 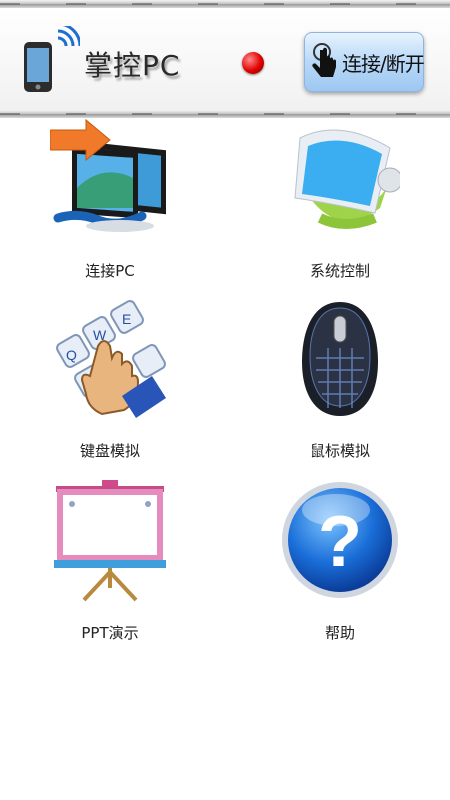 What do you see at coordinates (108, 175) in the screenshot?
I see `monitors-connect-icon` at bounding box center [108, 175].